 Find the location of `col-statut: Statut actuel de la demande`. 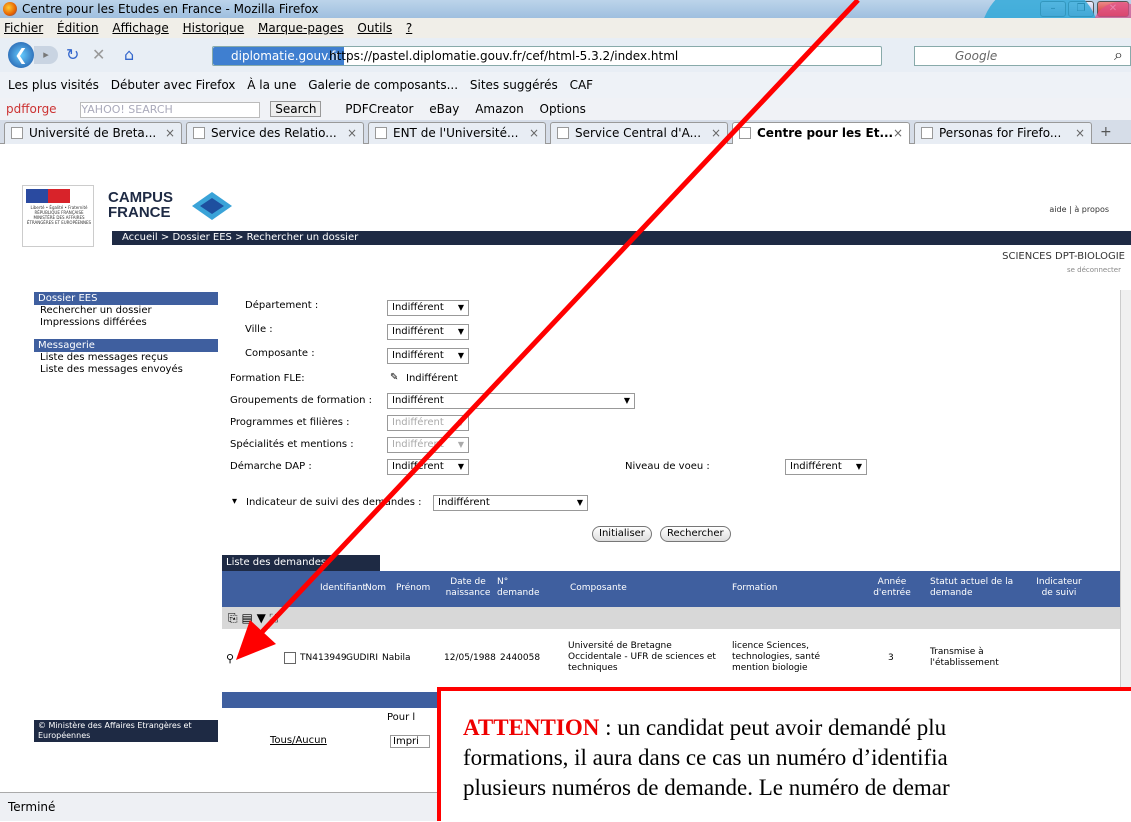

col-statut: Statut actuel de la demande is located at coordinates (978, 588).